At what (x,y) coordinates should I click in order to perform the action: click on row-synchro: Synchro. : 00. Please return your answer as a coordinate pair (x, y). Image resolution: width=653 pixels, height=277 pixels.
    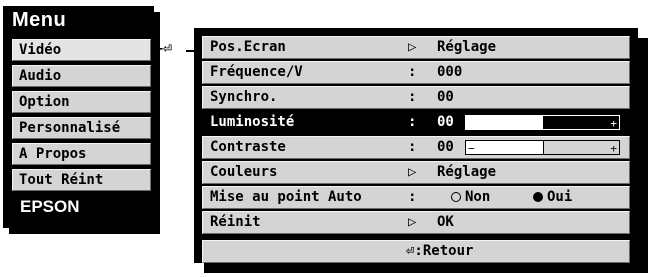
    Looking at the image, I should click on (416, 97).